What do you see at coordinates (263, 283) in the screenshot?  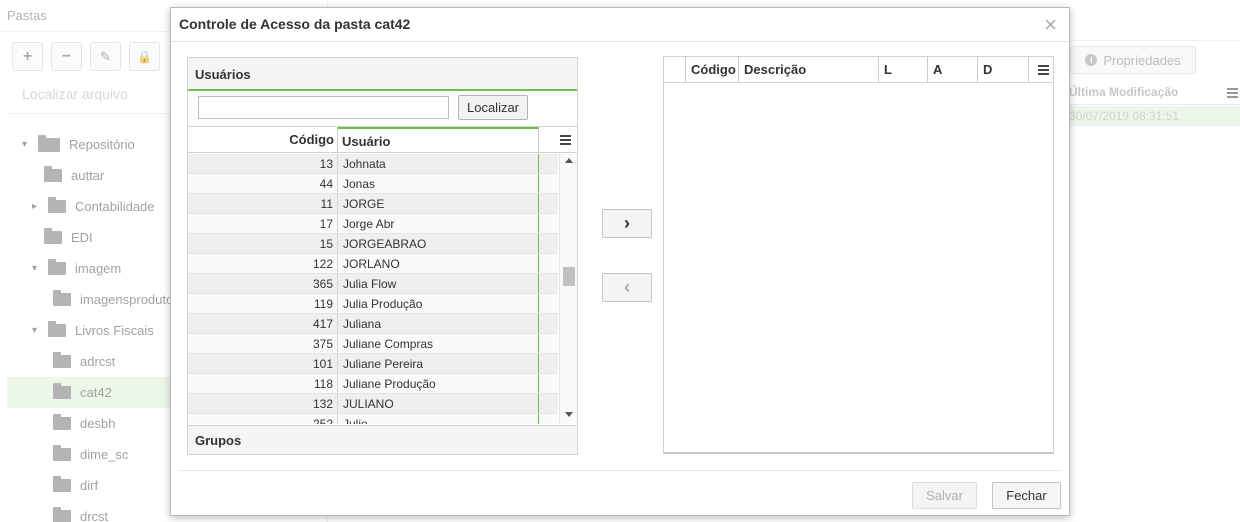 I see `user-code: 365` at bounding box center [263, 283].